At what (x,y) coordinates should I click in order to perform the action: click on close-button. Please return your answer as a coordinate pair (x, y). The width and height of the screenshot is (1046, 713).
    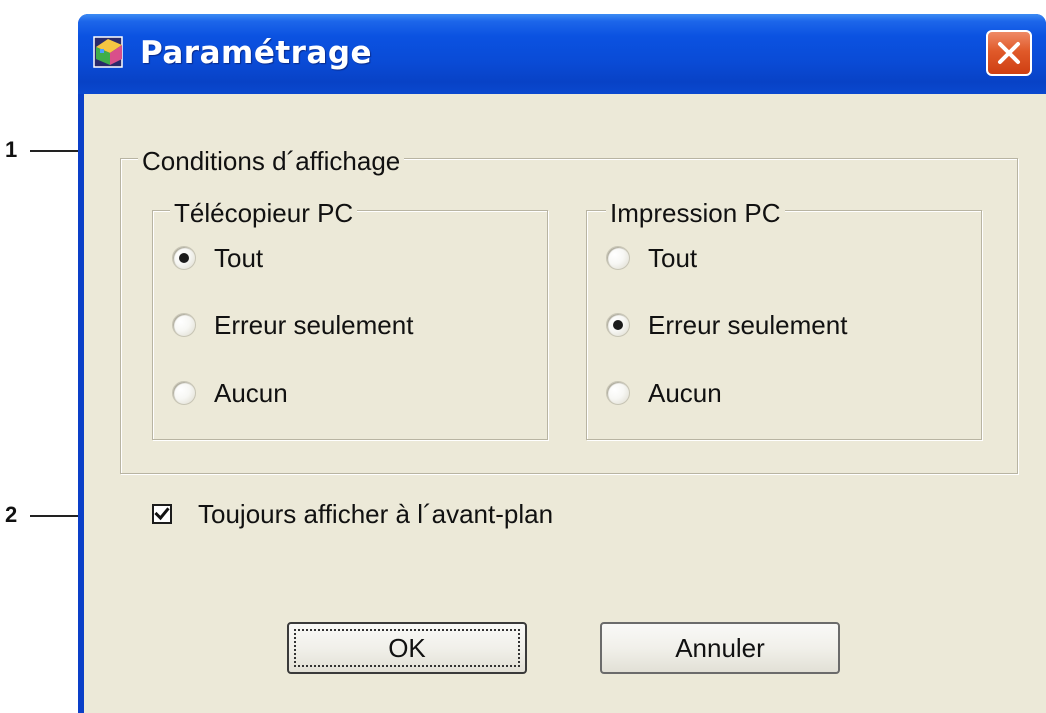
    Looking at the image, I should click on (1009, 53).